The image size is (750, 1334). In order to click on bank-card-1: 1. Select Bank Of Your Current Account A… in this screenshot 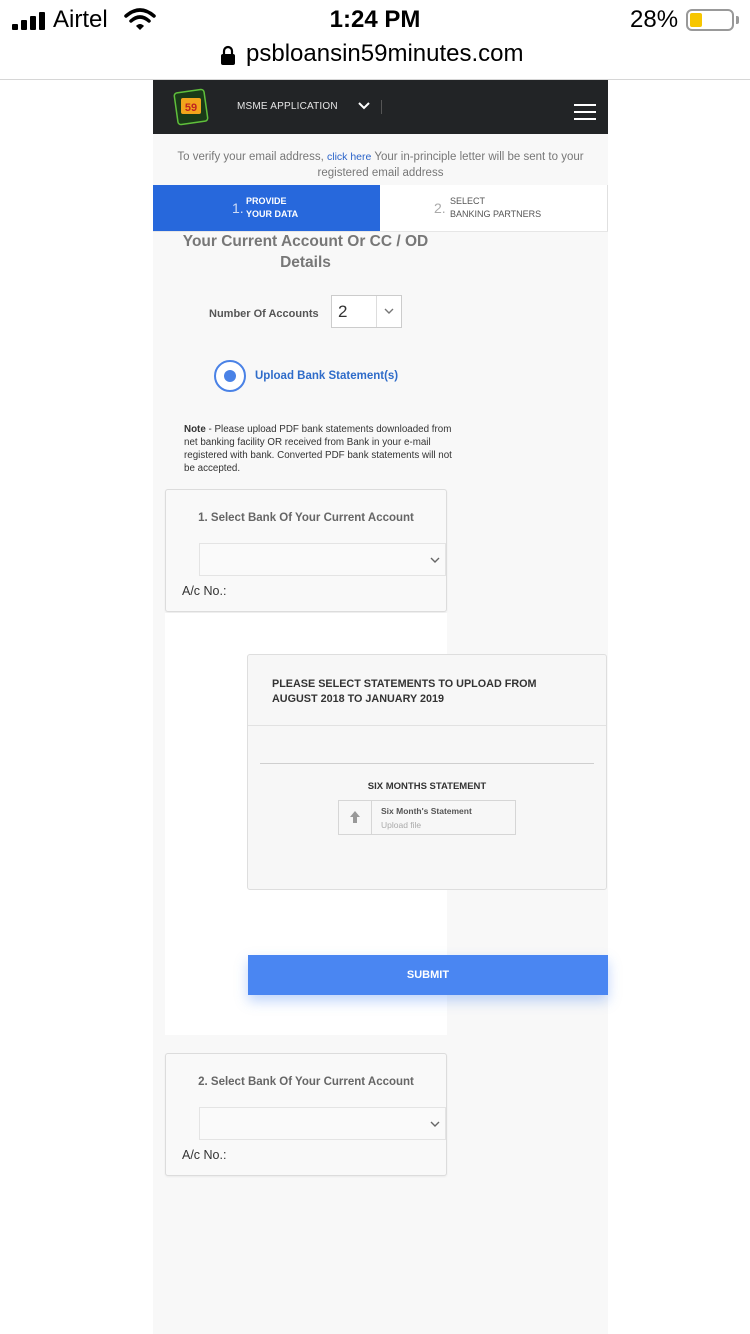, I will do `click(306, 550)`.